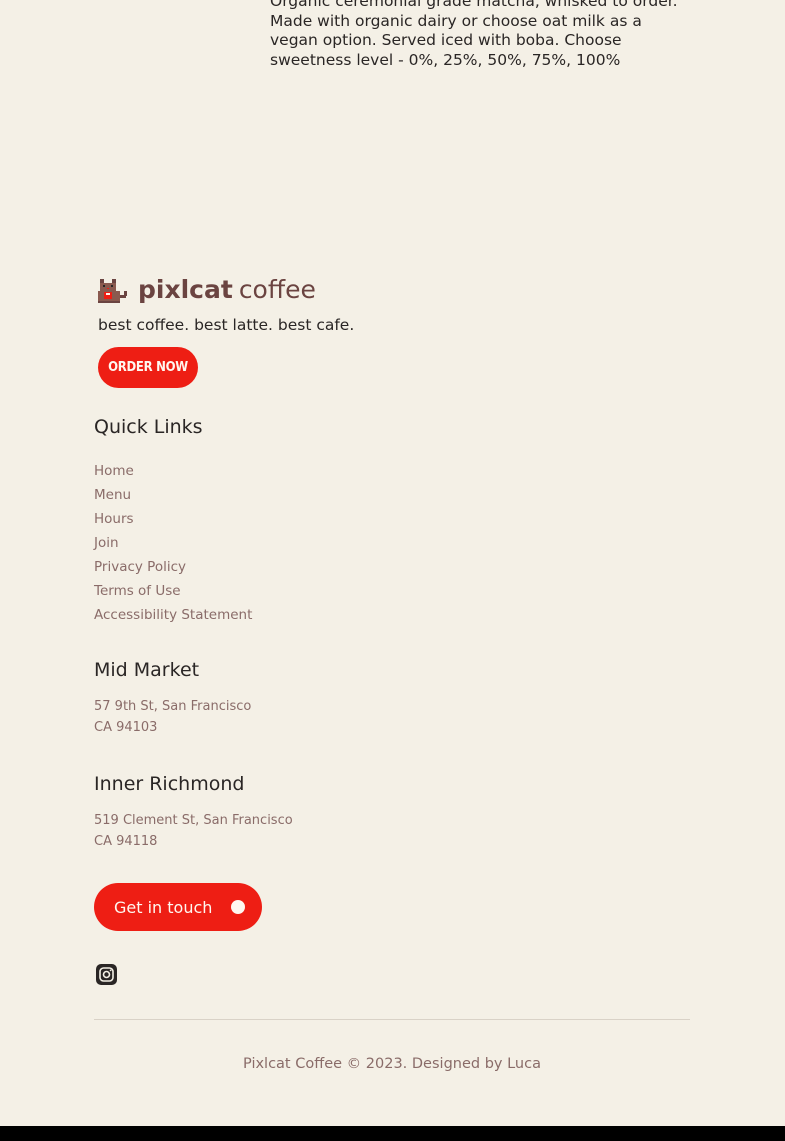  What do you see at coordinates (173, 706) in the screenshot?
I see `address-street: 57 9th St, San Francisco` at bounding box center [173, 706].